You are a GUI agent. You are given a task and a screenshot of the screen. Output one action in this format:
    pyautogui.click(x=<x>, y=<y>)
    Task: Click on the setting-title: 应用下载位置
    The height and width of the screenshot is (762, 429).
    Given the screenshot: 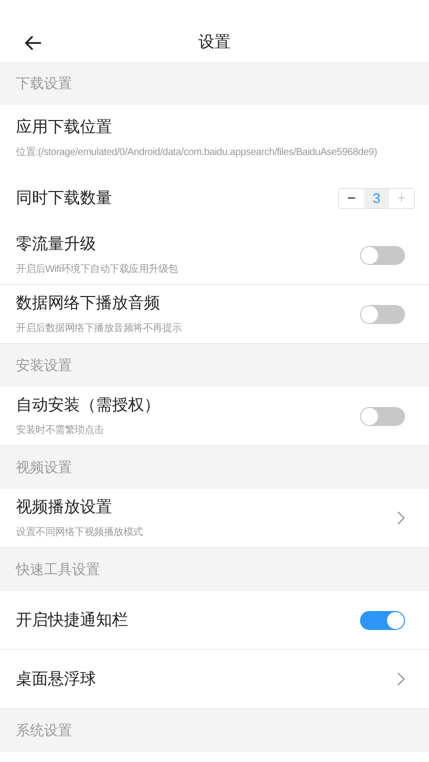 What is the action you would take?
    pyautogui.click(x=64, y=128)
    